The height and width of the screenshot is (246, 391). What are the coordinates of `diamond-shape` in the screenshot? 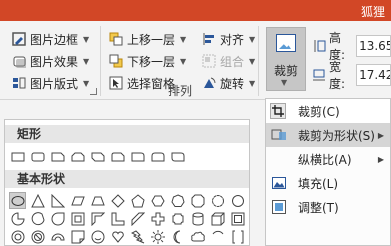 It's located at (117, 200).